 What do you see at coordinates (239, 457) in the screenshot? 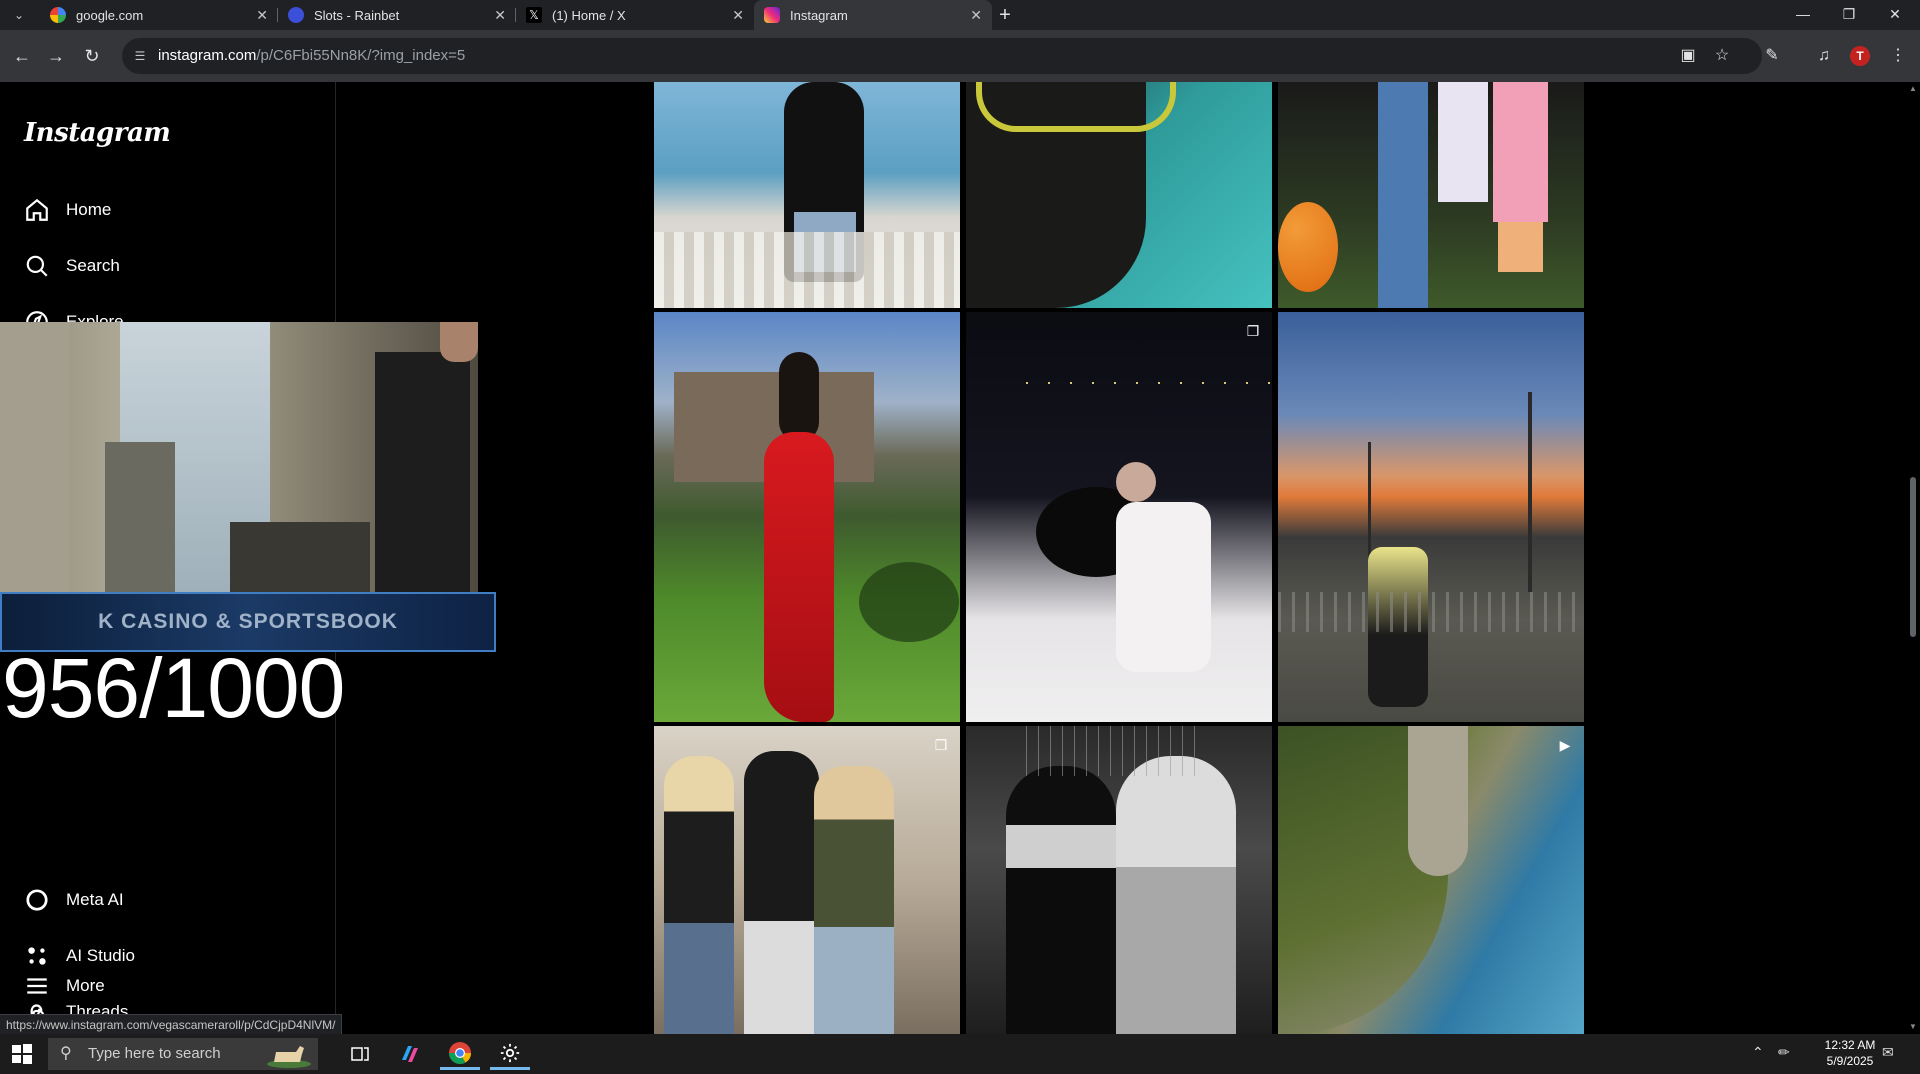
I see `stream-webcam-overlay` at bounding box center [239, 457].